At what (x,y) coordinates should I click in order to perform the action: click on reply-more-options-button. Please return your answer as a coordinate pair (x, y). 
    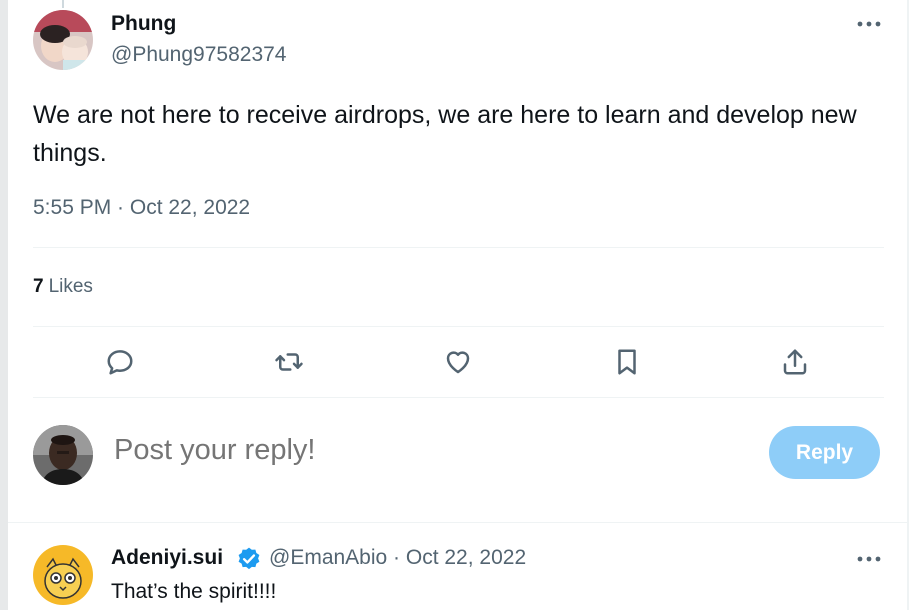
    Looking at the image, I should click on (869, 559).